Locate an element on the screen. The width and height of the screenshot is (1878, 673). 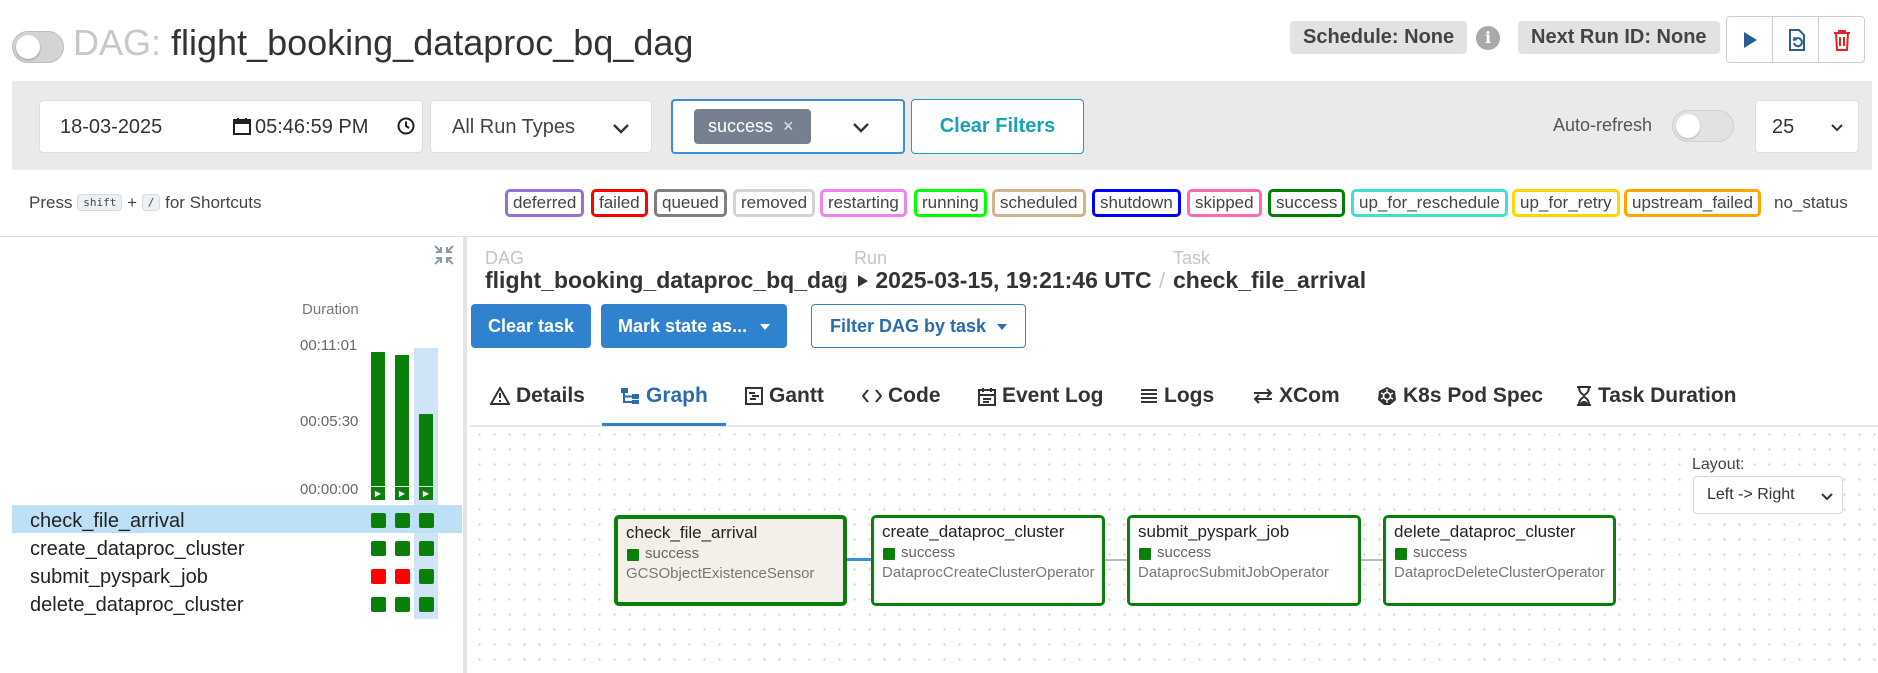
collapse-icon is located at coordinates (444, 255).